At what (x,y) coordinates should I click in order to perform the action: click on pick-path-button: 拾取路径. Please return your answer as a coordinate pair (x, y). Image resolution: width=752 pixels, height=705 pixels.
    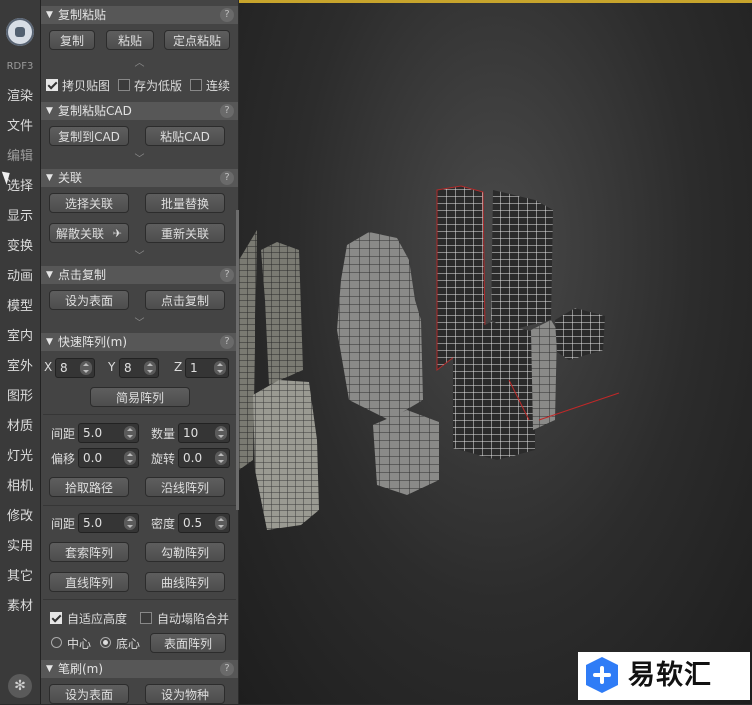
    Looking at the image, I should click on (89, 487).